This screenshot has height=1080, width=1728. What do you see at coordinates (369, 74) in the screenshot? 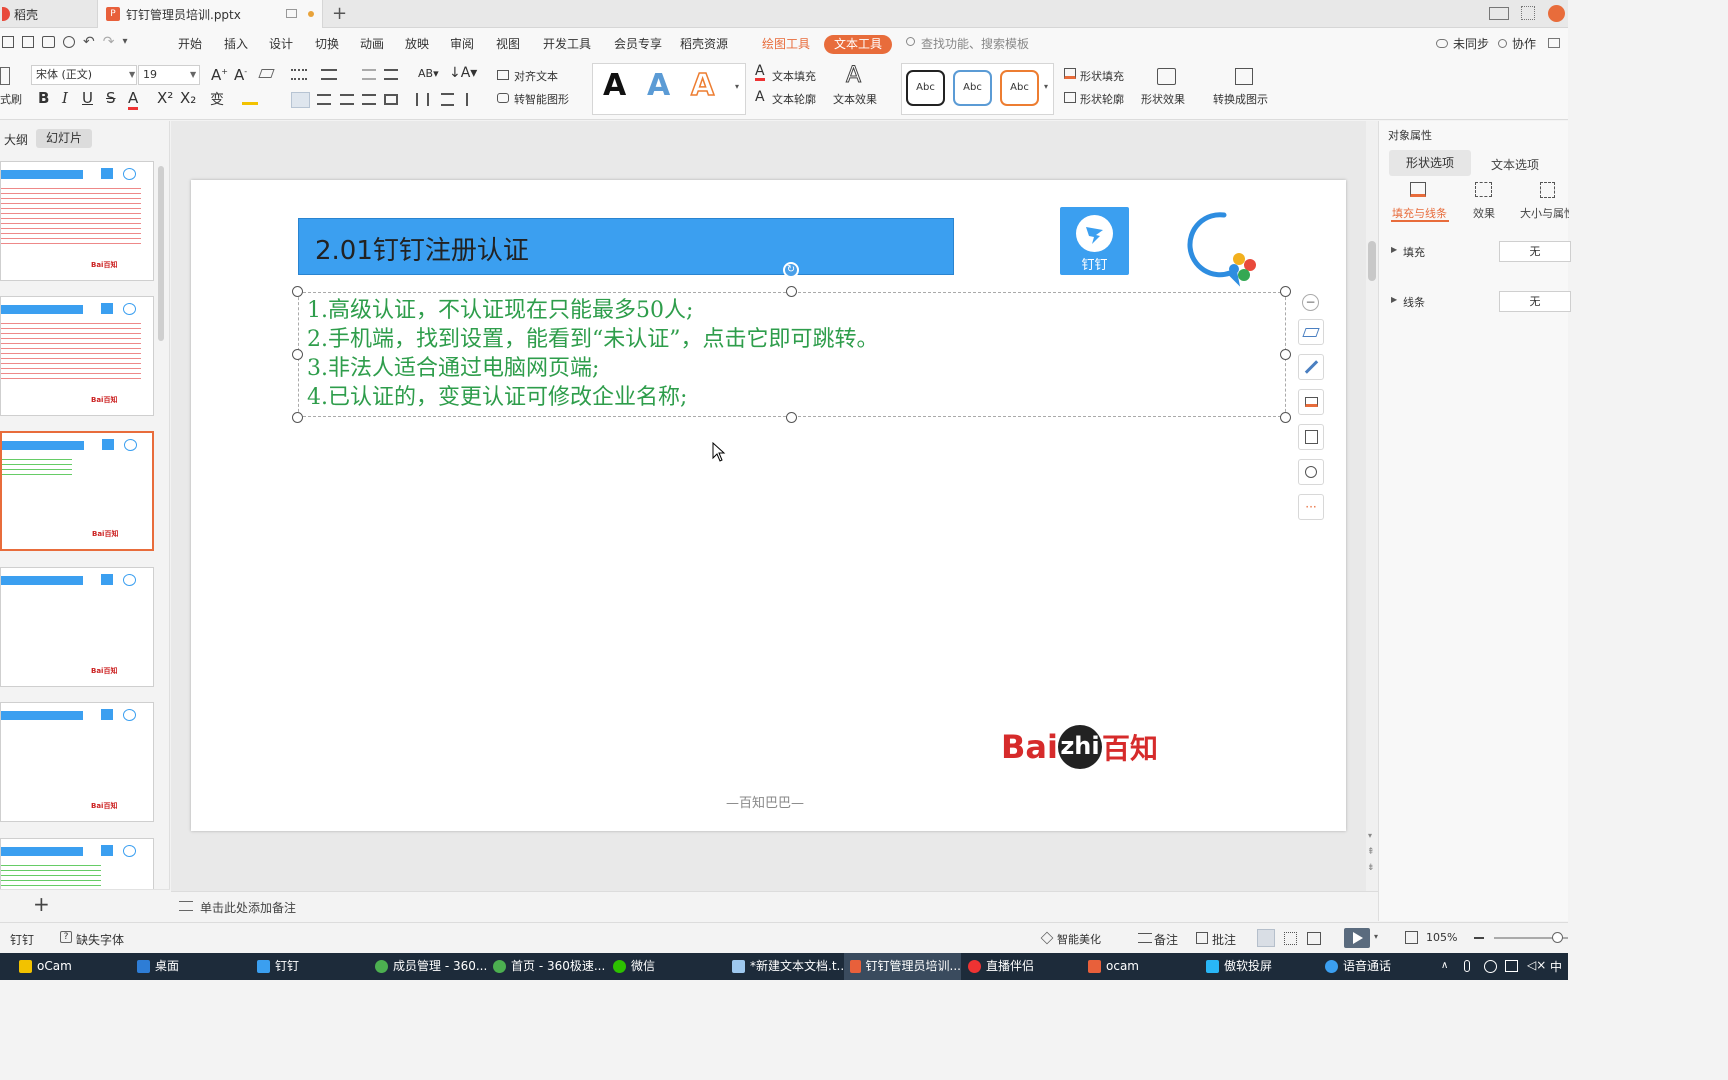
I see `decrease-indent-icon` at bounding box center [369, 74].